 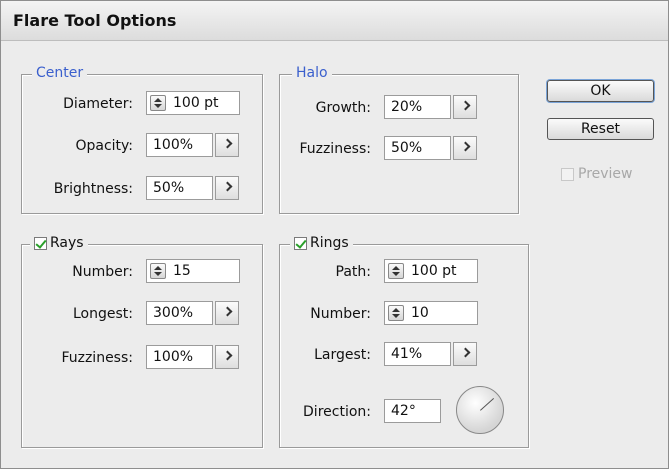 I want to click on path-field: 100 pt, so click(x=431, y=271).